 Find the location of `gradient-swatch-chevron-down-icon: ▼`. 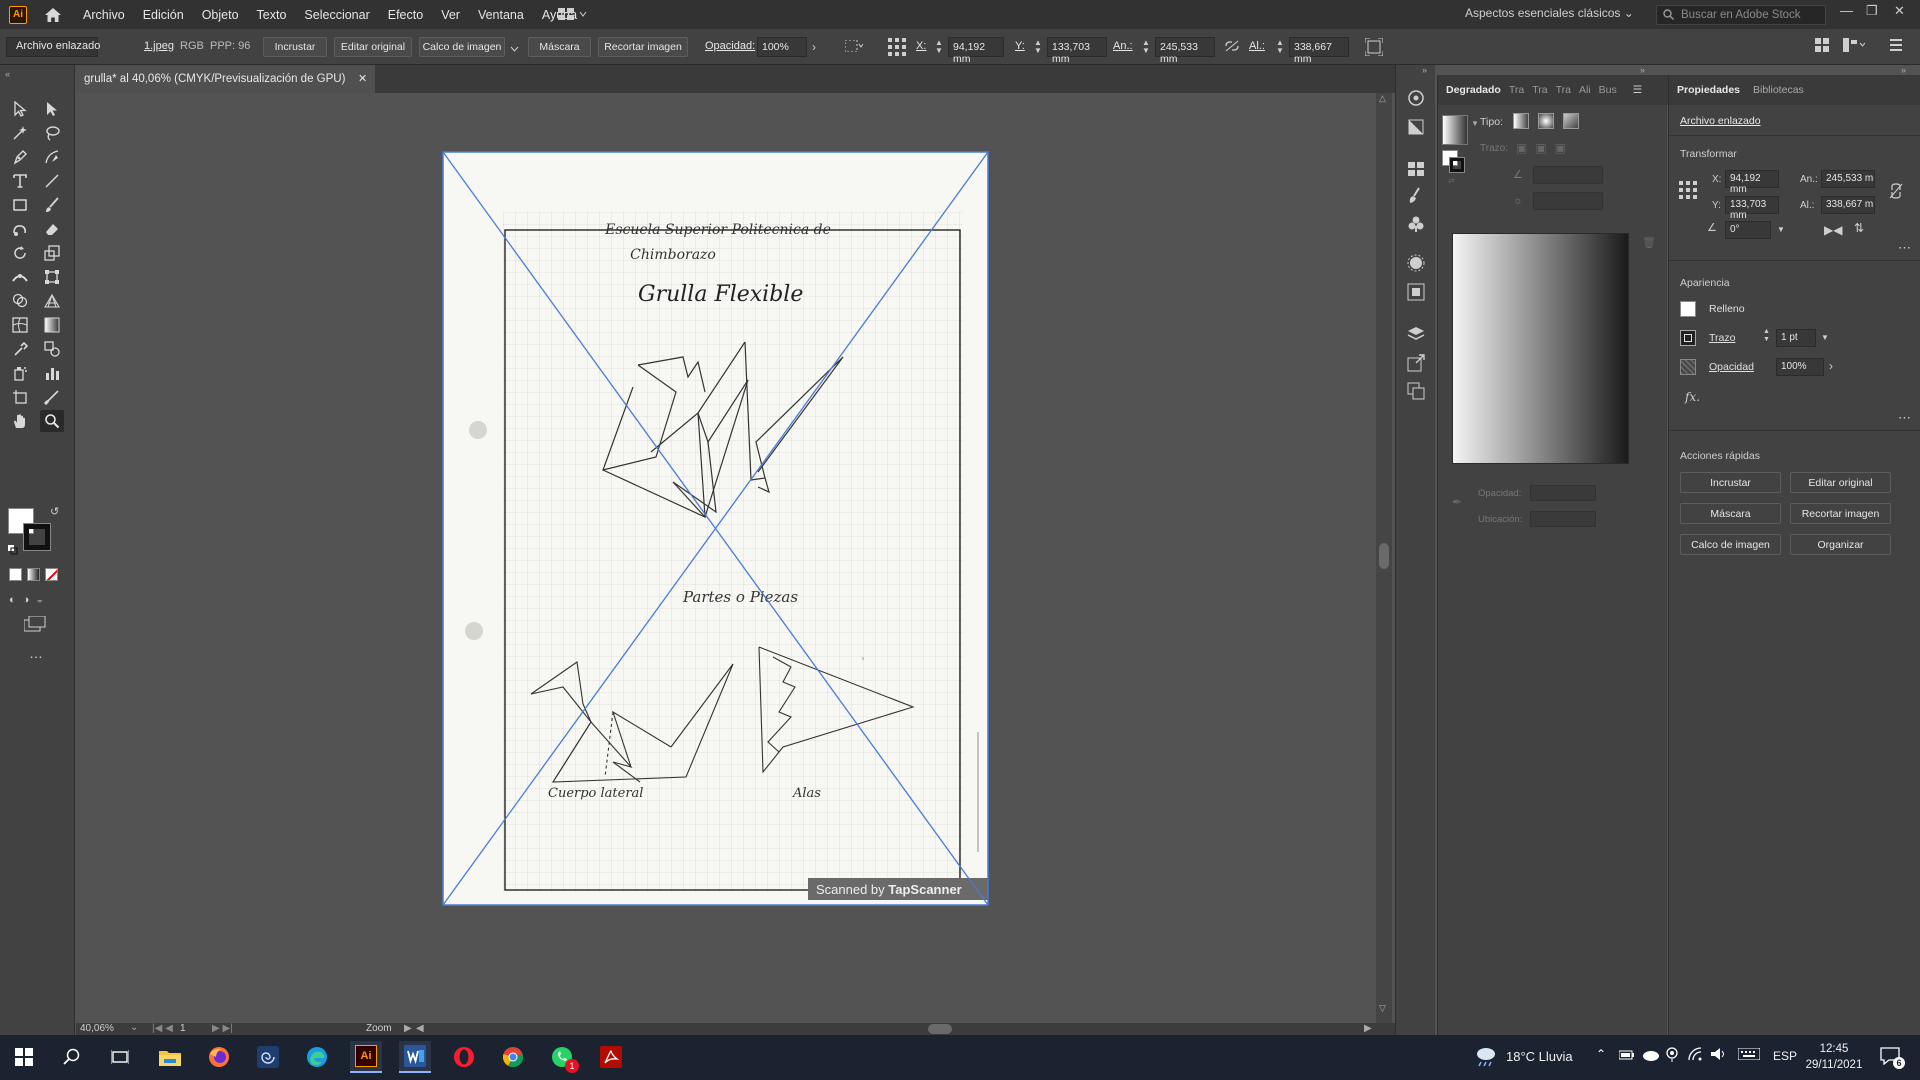

gradient-swatch-chevron-down-icon: ▼ is located at coordinates (1475, 123).